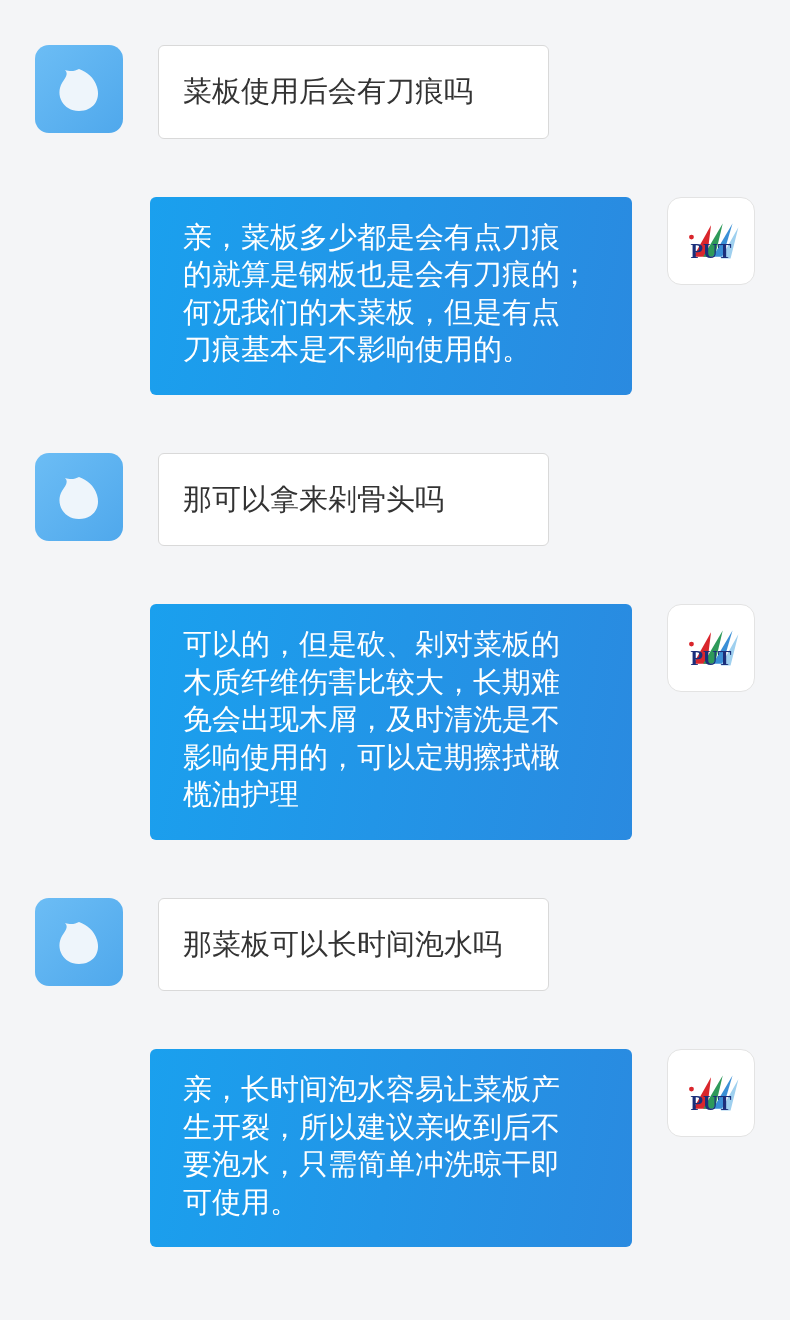  Describe the element at coordinates (391, 722) in the screenshot. I see `message-bubble: 可以的，但是砍、剁对菜板的 木质纤维伤害比较大，长期难 免会出现木屑，及时清洗是不 影响使用的，可以定期擦拭橄 榄油护理` at that location.